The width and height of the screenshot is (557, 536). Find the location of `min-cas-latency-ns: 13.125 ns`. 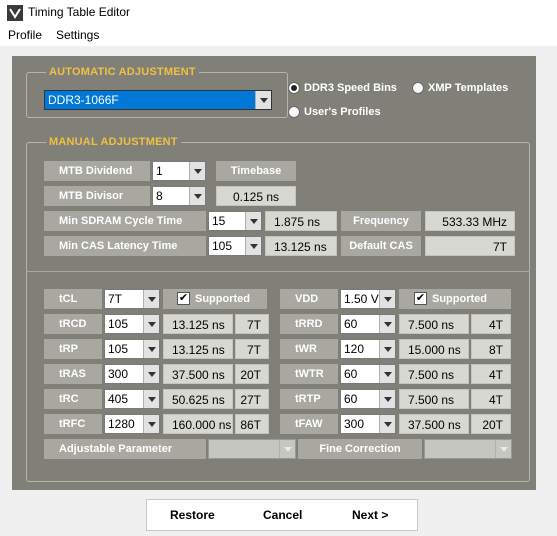

min-cas-latency-ns: 13.125 ns is located at coordinates (301, 246).